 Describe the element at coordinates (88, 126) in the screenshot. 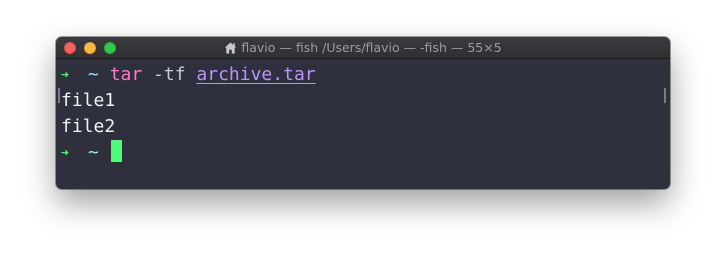

I see `output-line: file2` at that location.